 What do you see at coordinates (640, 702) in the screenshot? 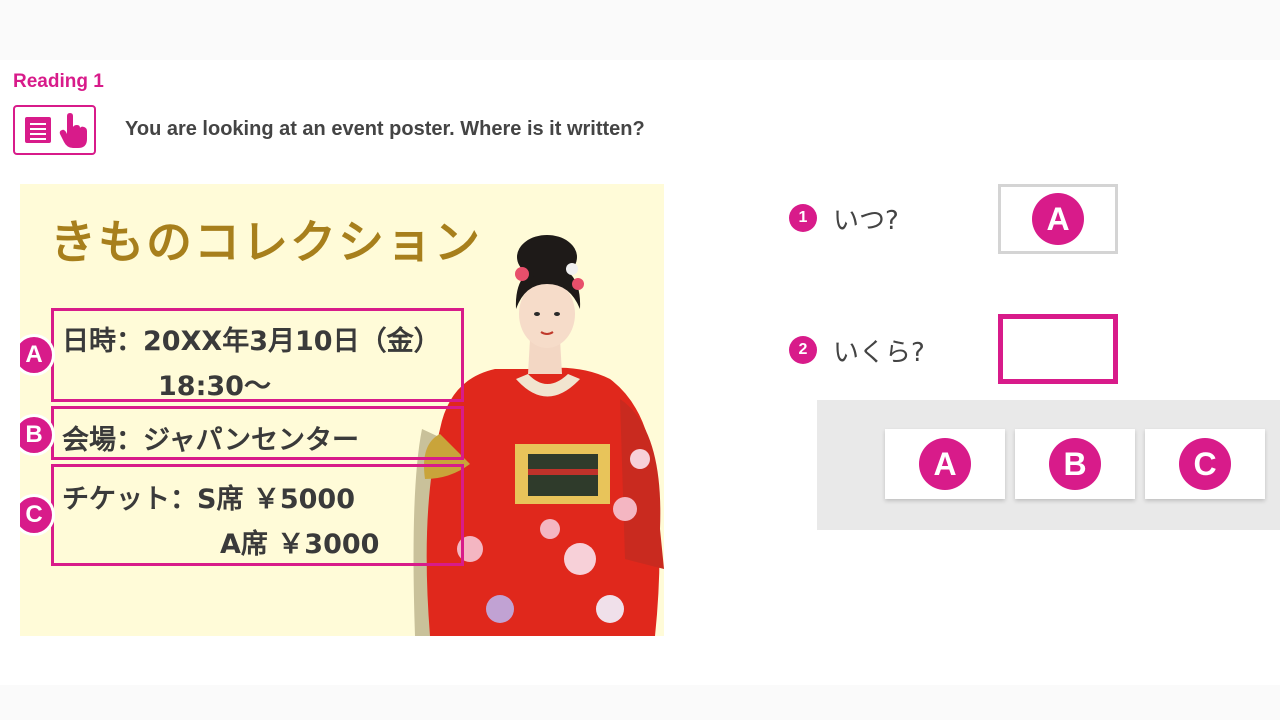
I see `bottom-margin-band` at bounding box center [640, 702].